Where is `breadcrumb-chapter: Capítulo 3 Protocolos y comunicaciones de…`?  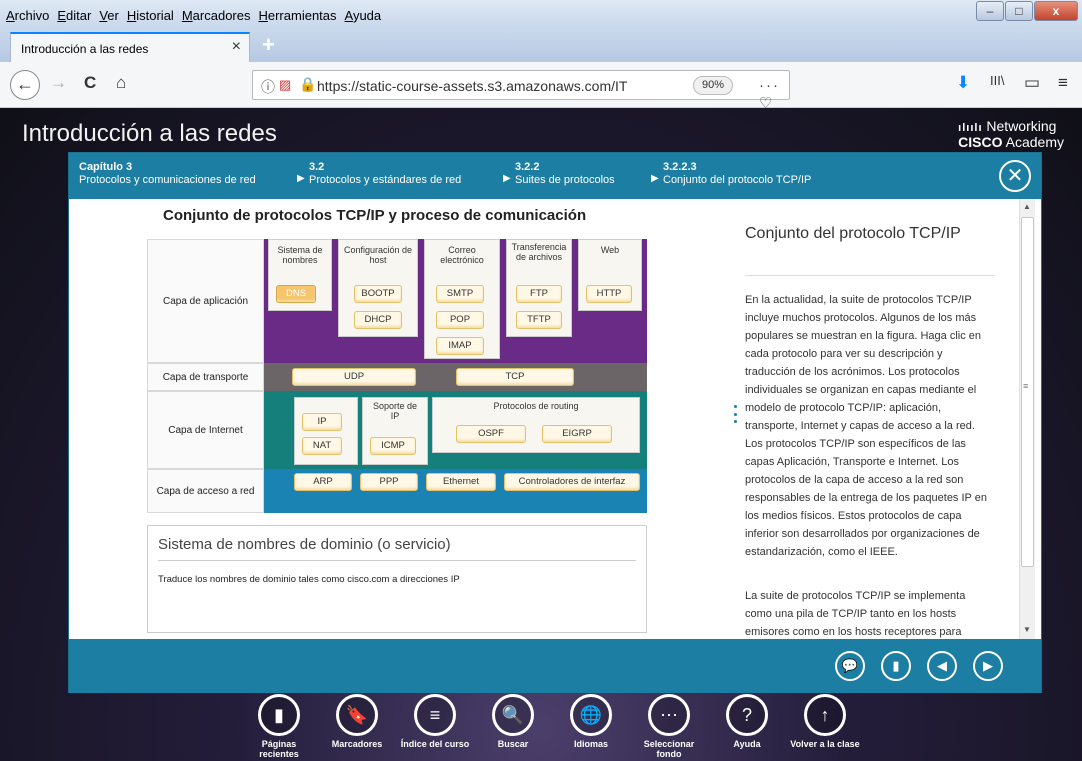
breadcrumb-chapter: Capítulo 3 Protocolos y comunicaciones de… is located at coordinates (167, 174).